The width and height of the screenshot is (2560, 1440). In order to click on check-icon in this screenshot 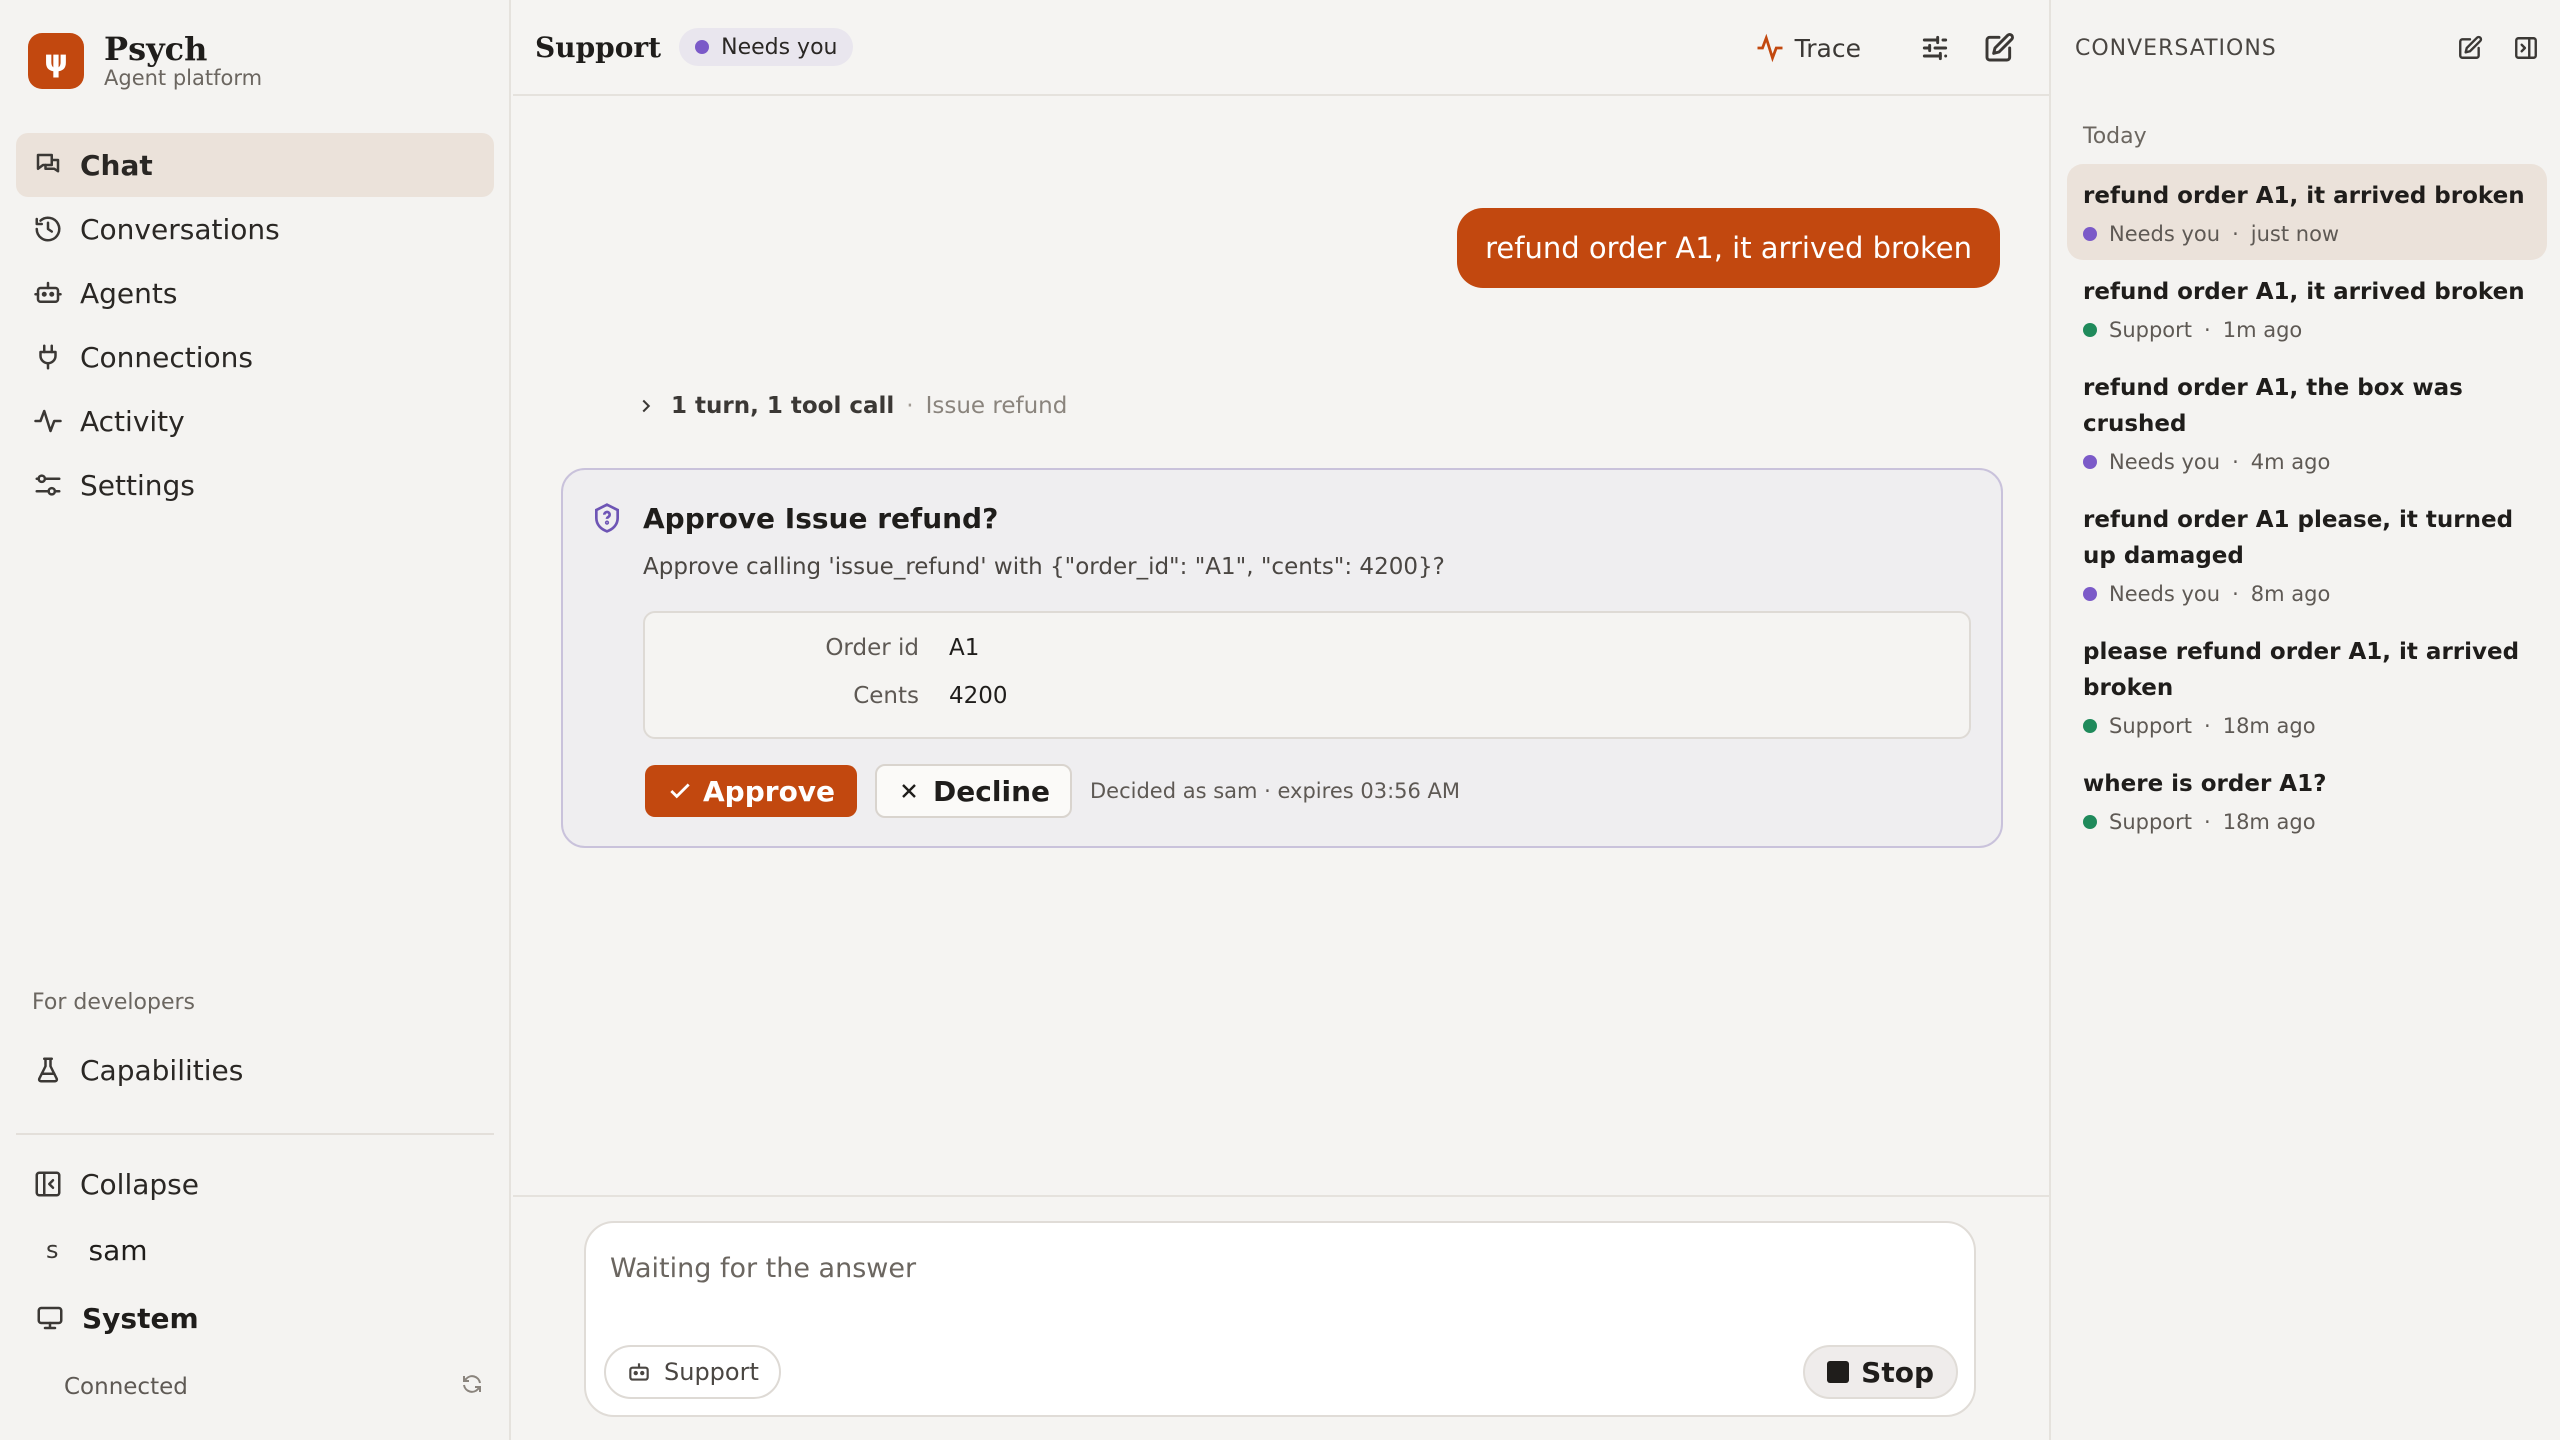, I will do `click(680, 791)`.